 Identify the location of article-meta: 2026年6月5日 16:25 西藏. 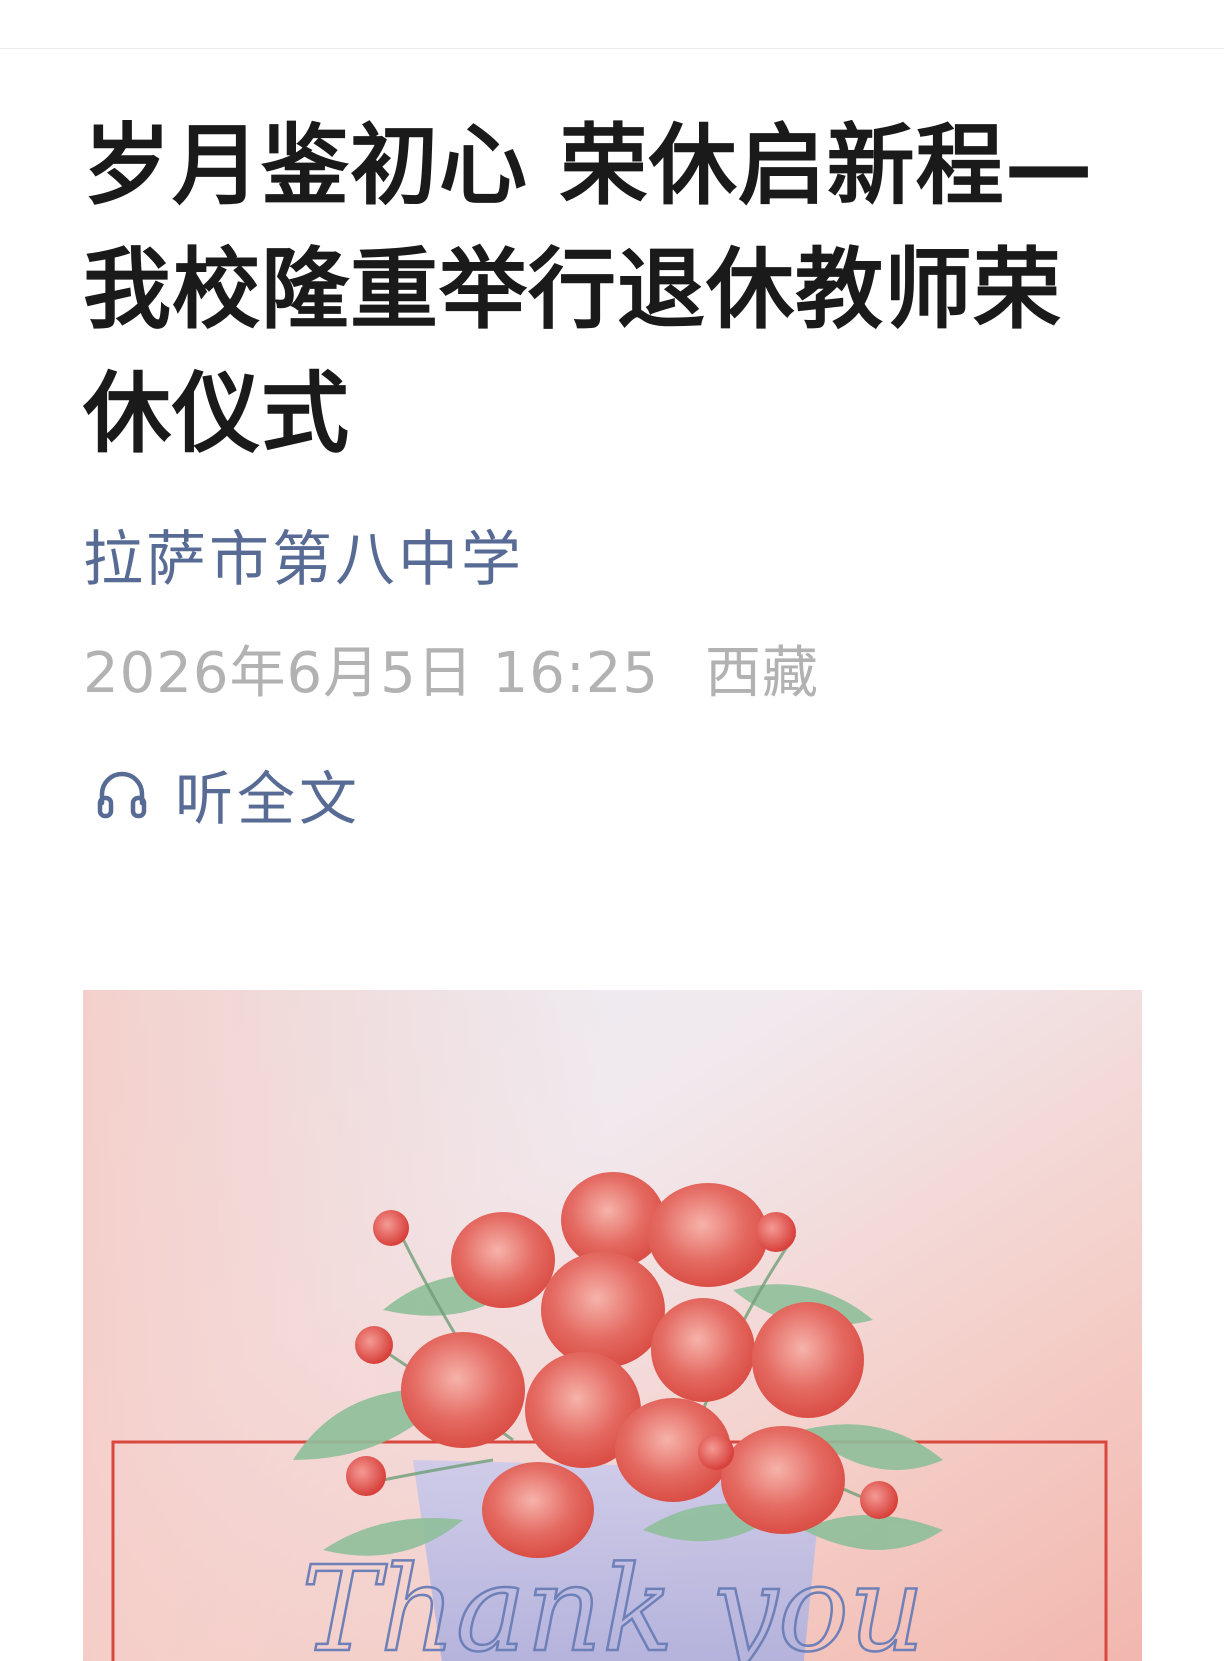
(613, 674).